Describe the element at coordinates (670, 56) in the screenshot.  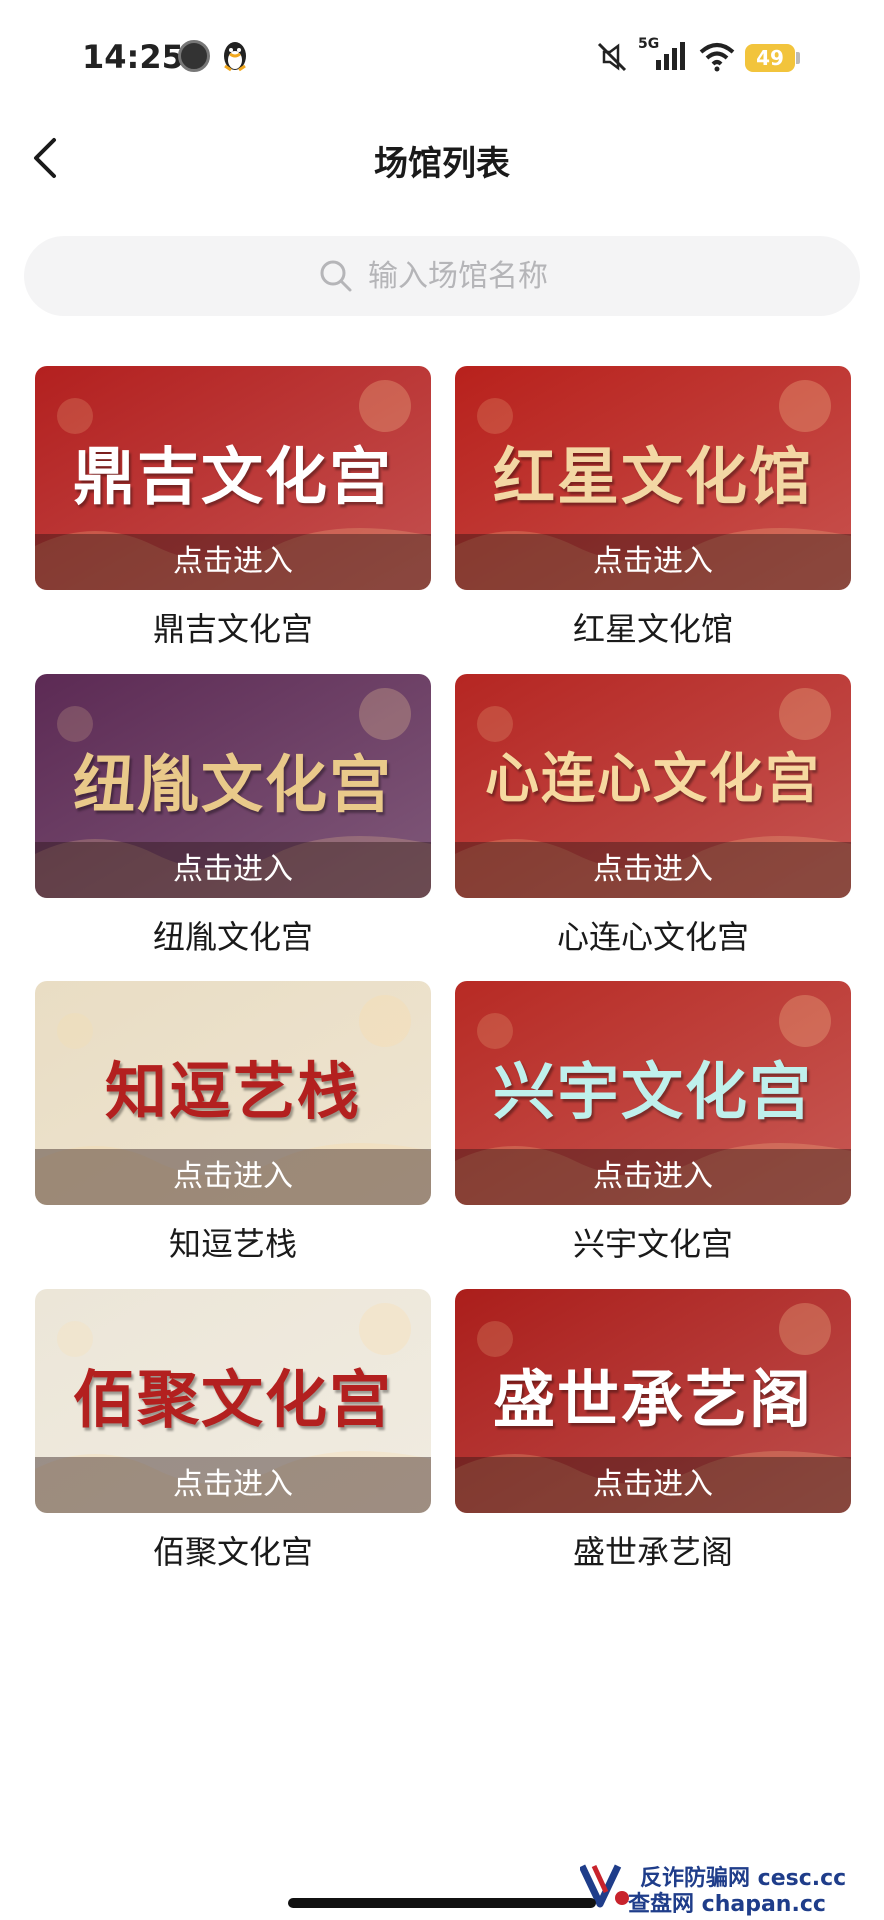
I see `signal-icon` at that location.